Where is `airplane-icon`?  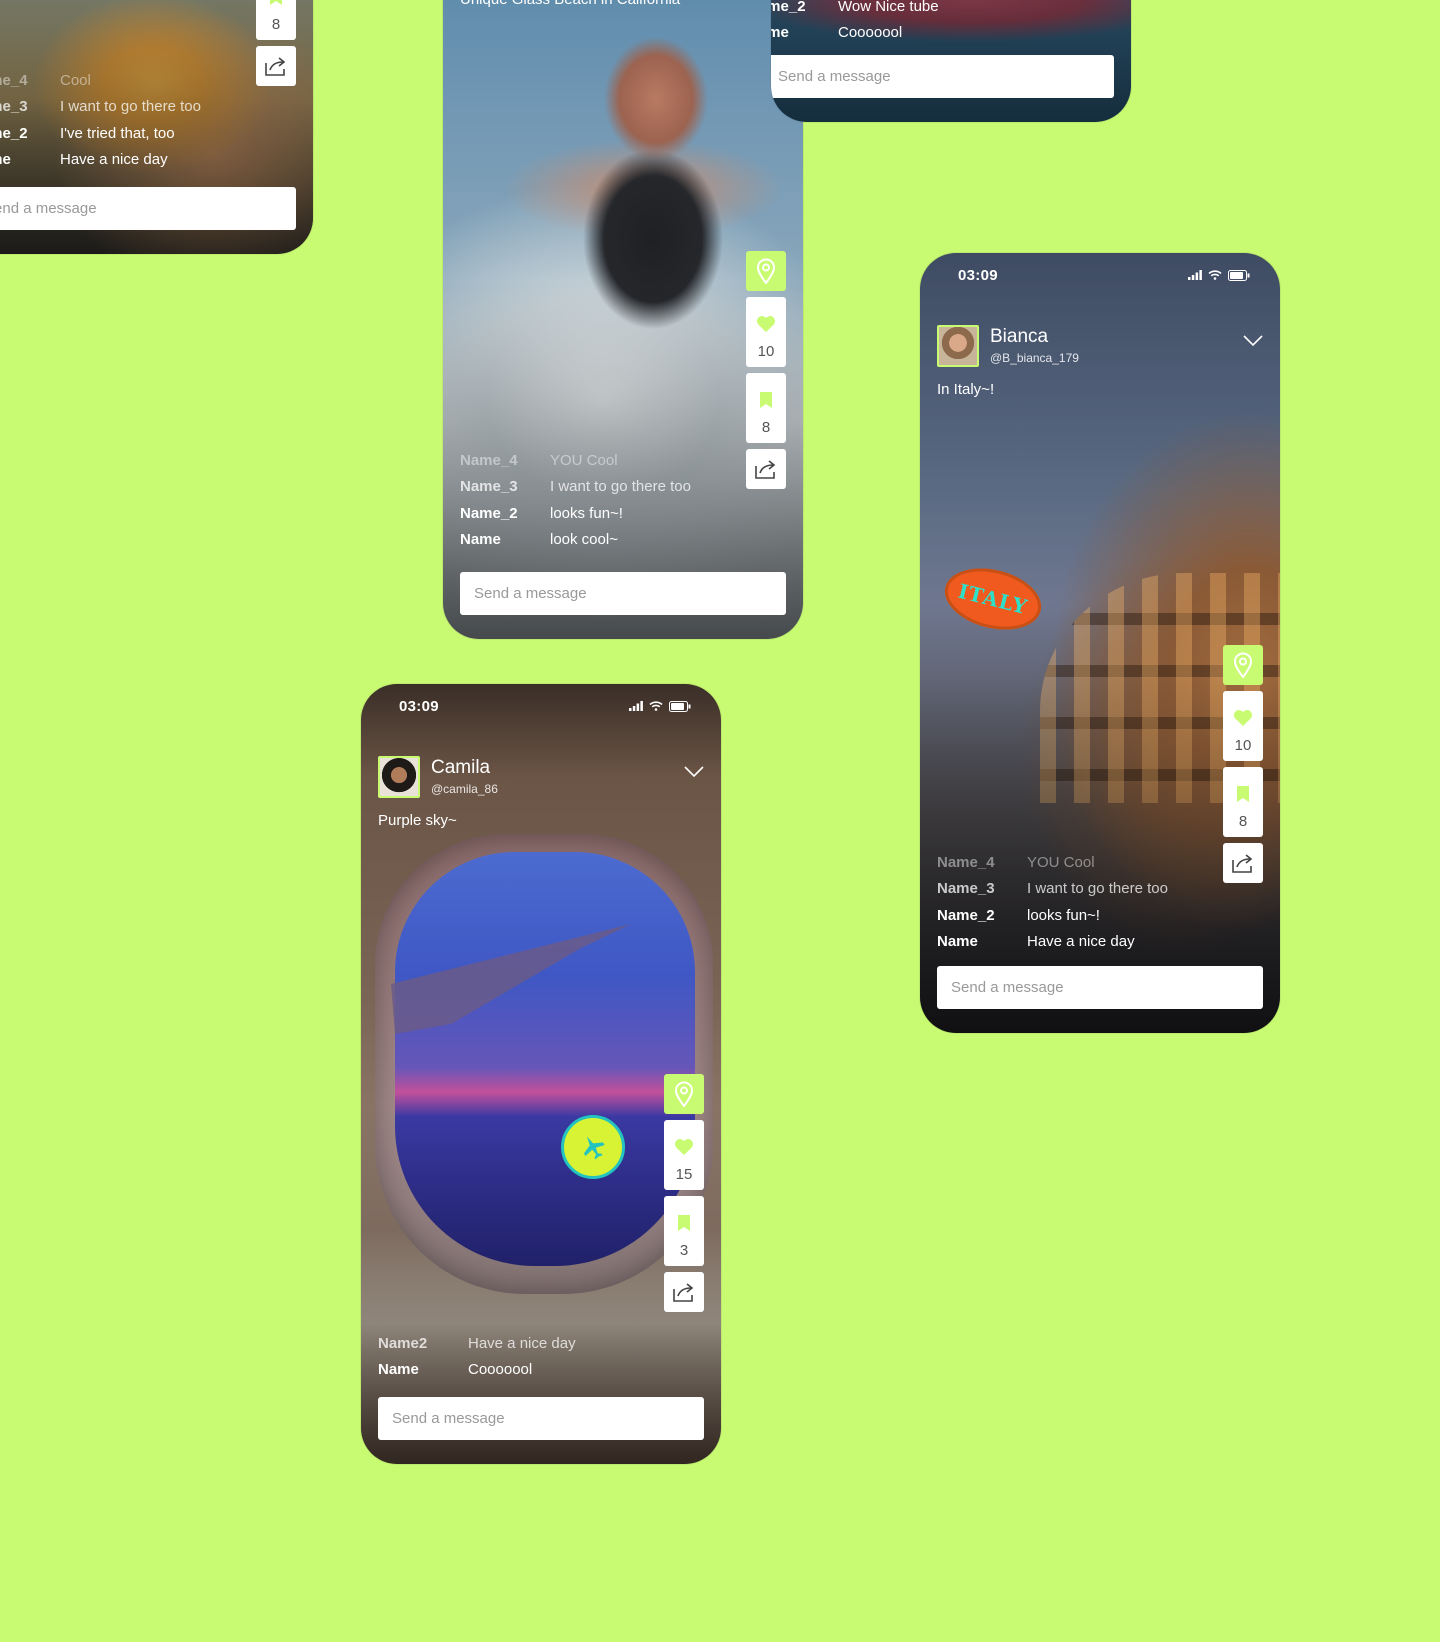 airplane-icon is located at coordinates (594, 1148).